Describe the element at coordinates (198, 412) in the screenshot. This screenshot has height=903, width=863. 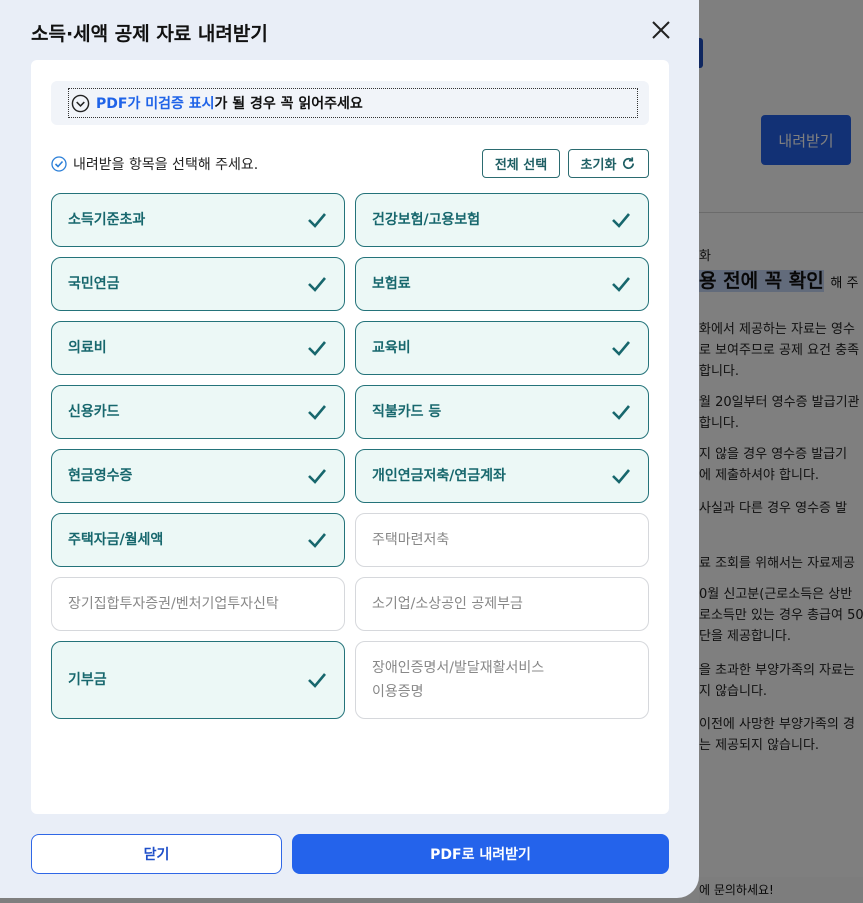
I see `checkbox-item: 신용카드` at that location.